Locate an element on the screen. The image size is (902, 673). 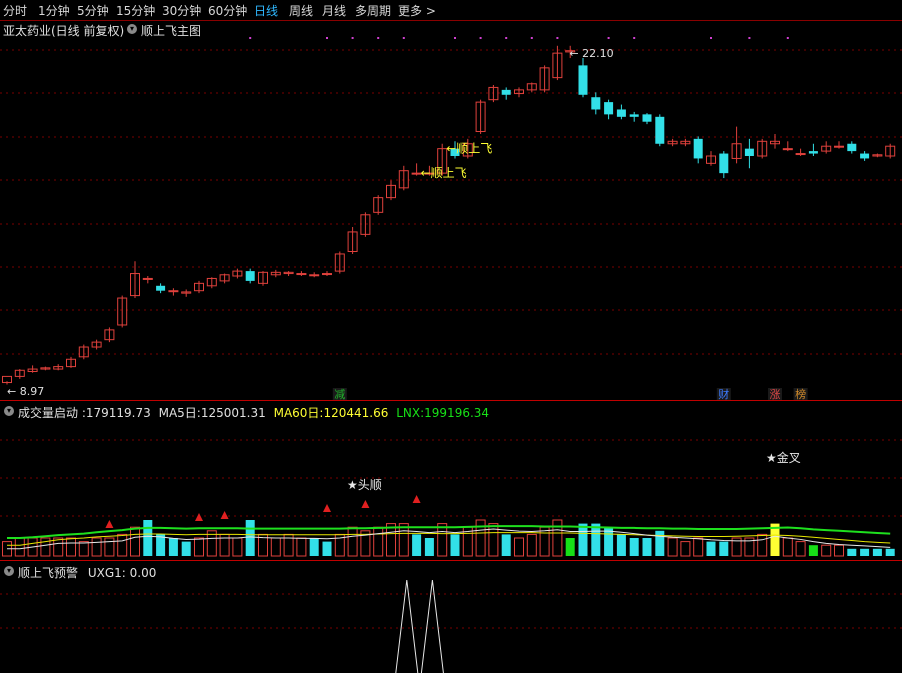
price-high-label: ← 22.10 is located at coordinates (591, 53).